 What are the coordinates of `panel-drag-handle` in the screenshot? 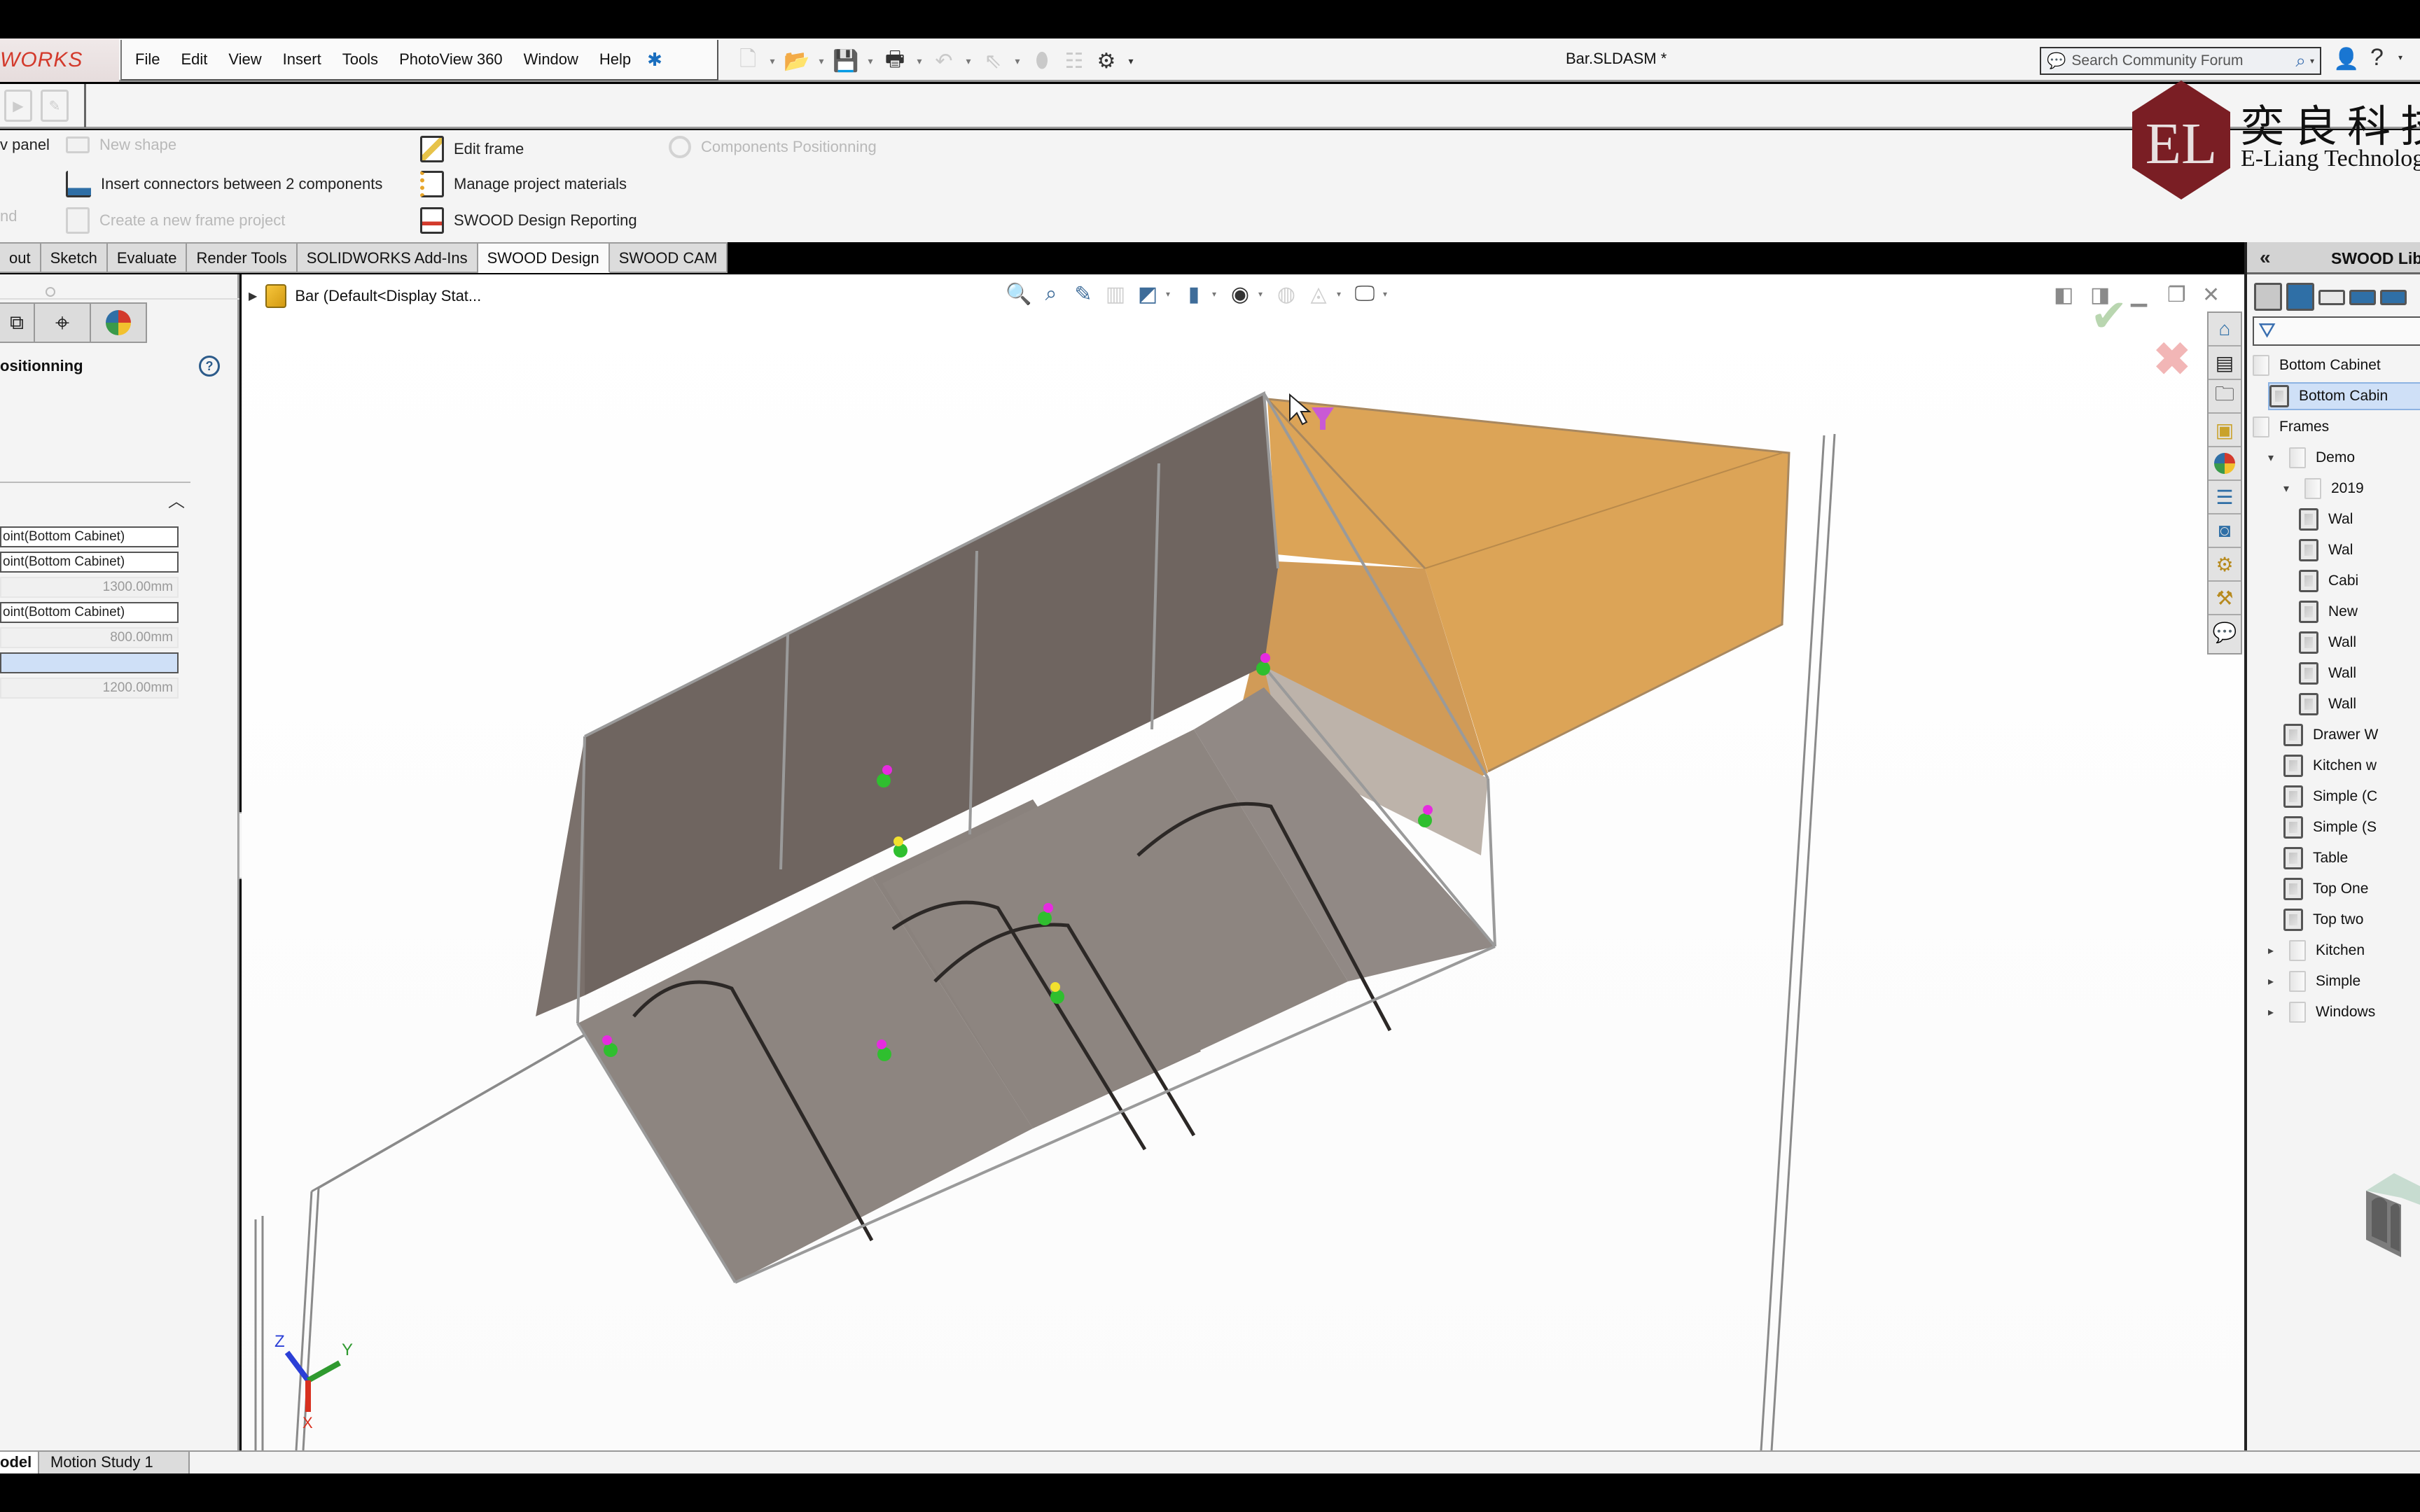 It's located at (50, 292).